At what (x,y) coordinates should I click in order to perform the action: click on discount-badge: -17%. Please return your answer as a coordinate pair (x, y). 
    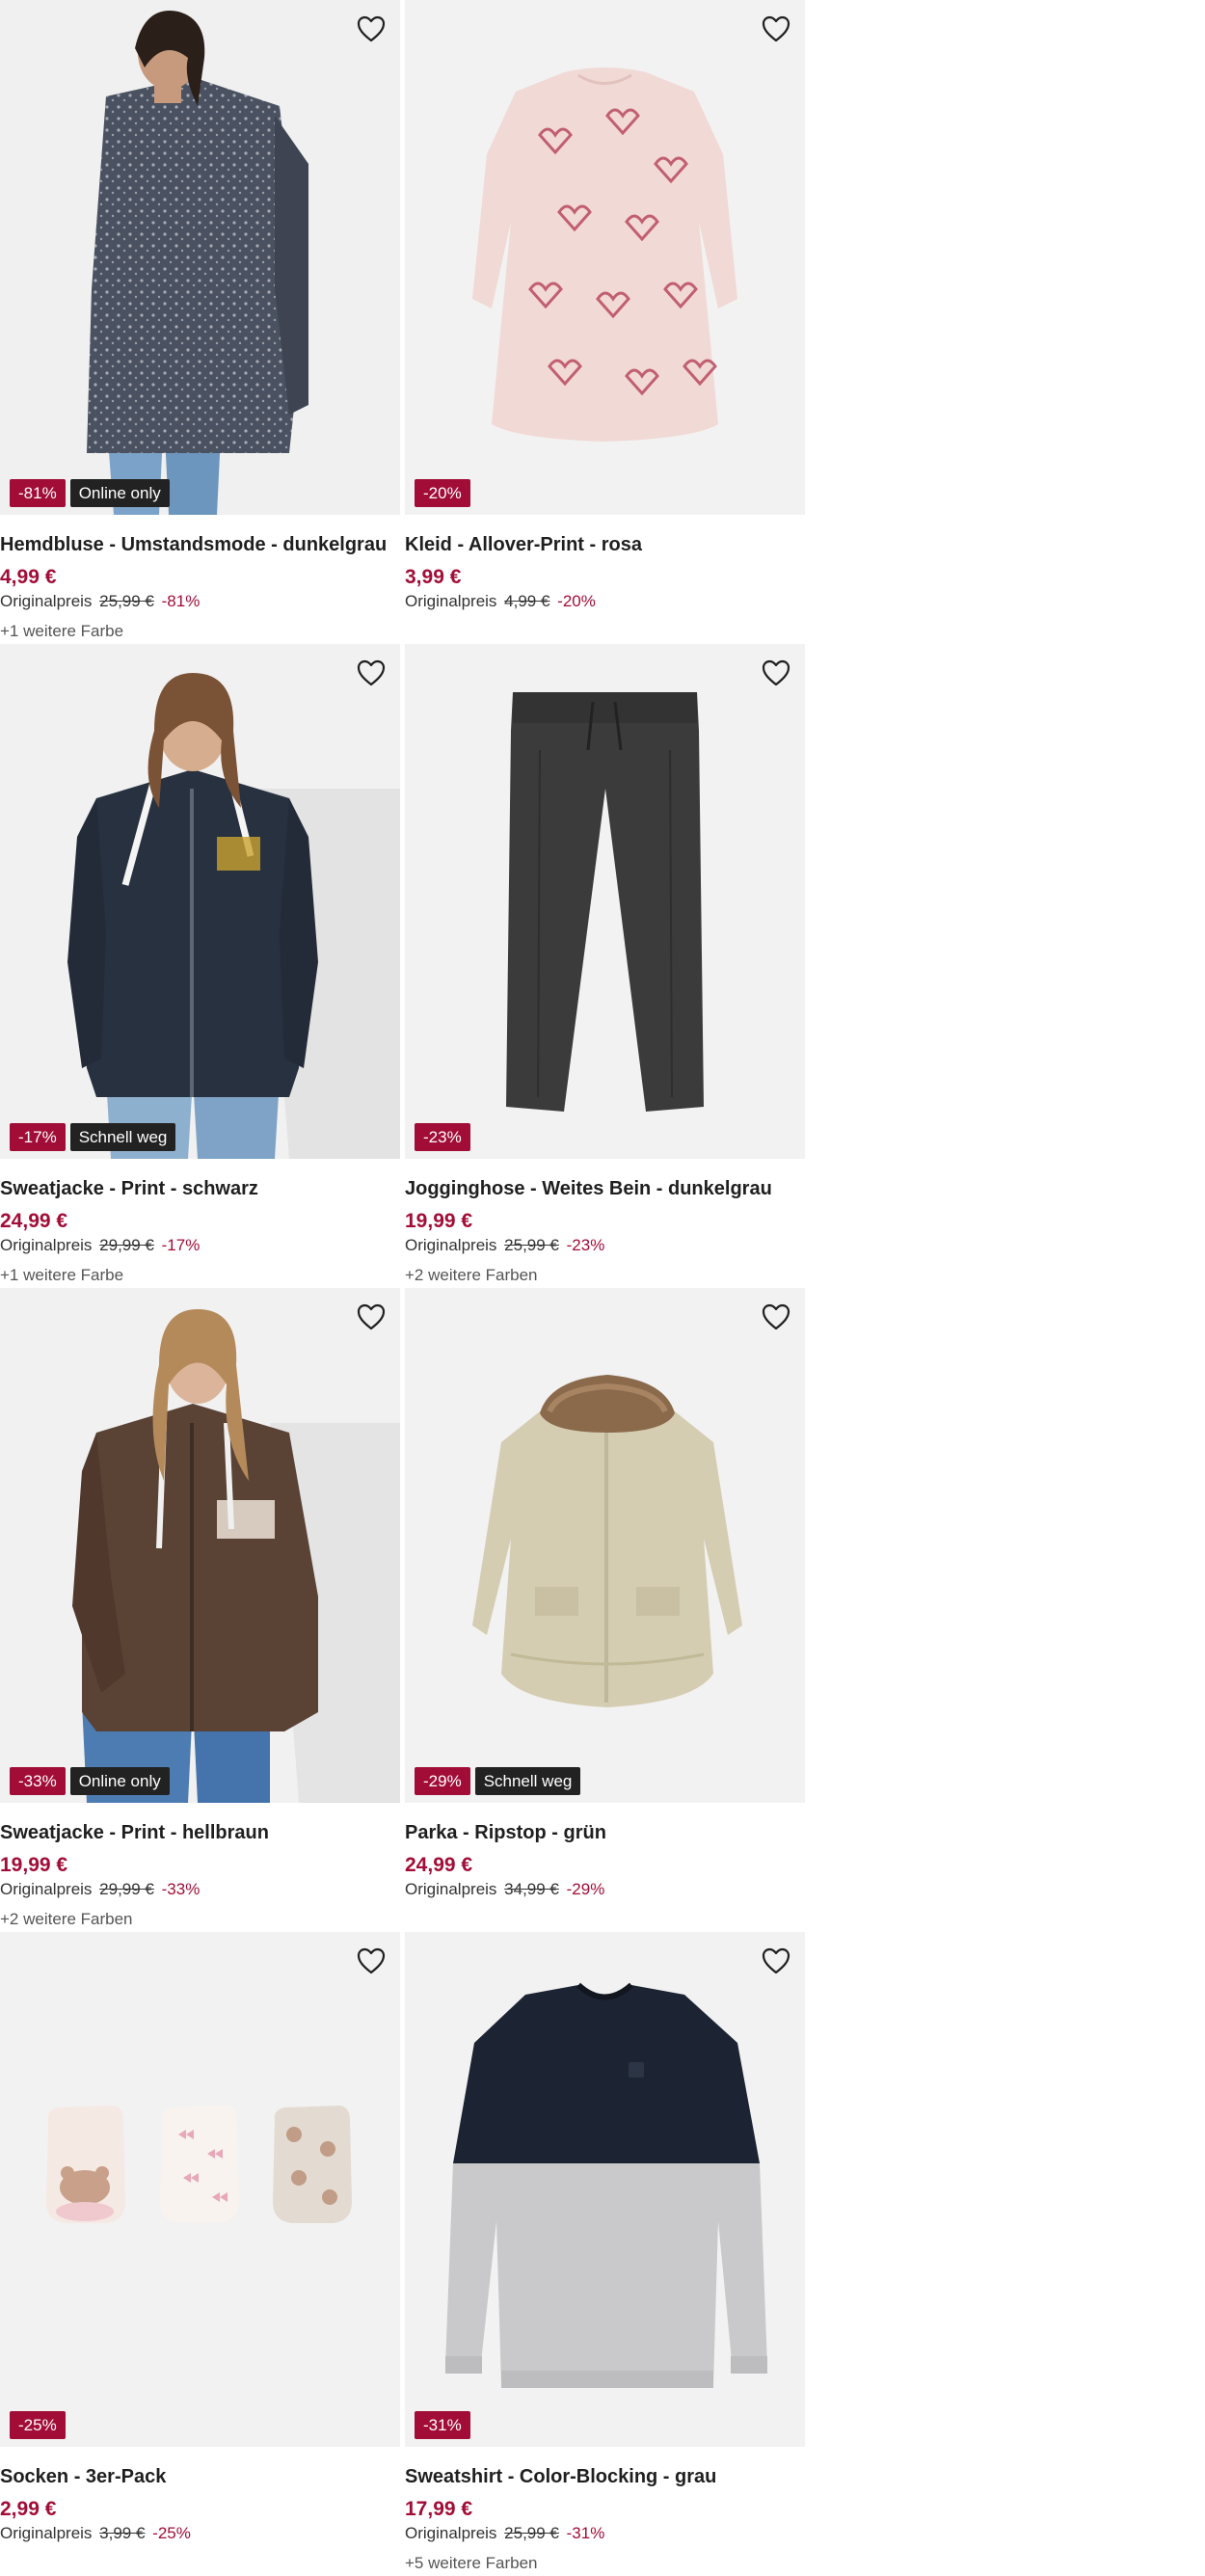
    Looking at the image, I should click on (38, 1137).